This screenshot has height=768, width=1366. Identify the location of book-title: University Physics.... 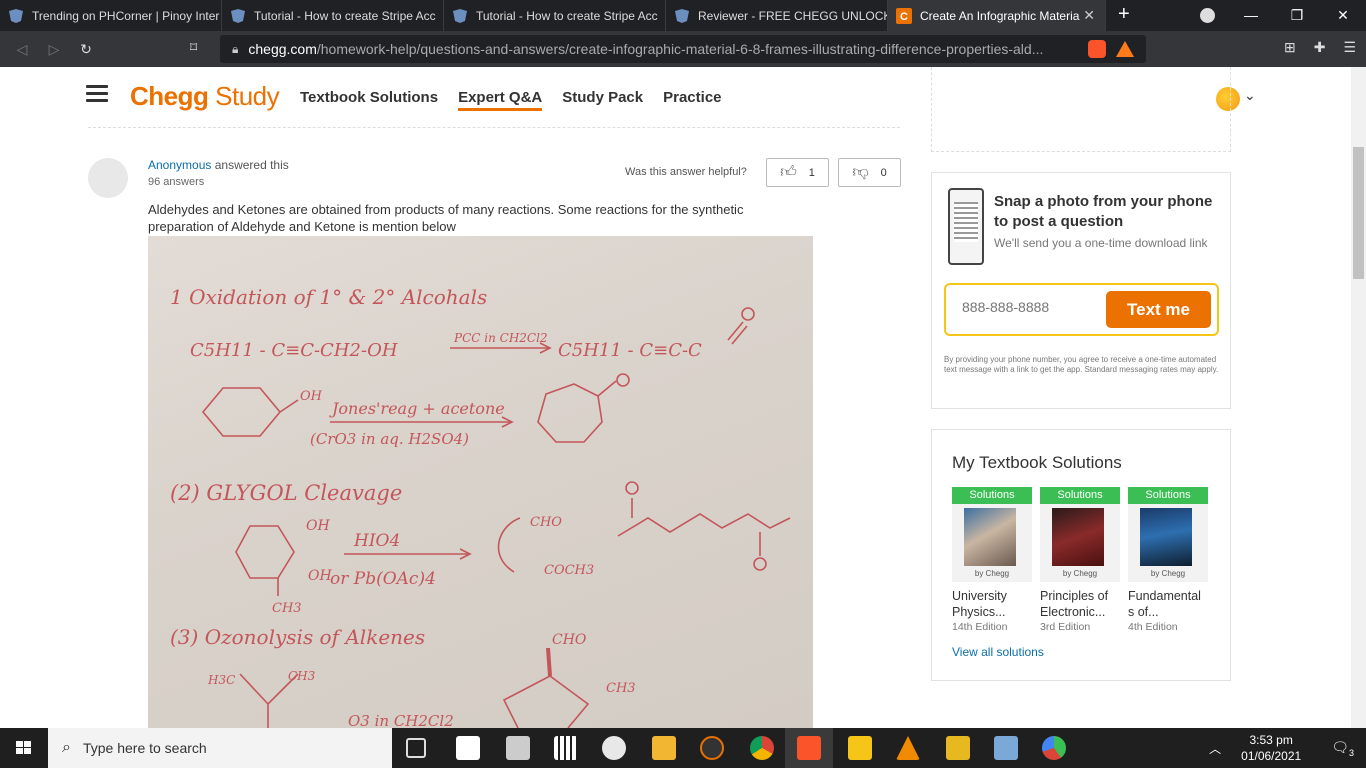
(979, 604).